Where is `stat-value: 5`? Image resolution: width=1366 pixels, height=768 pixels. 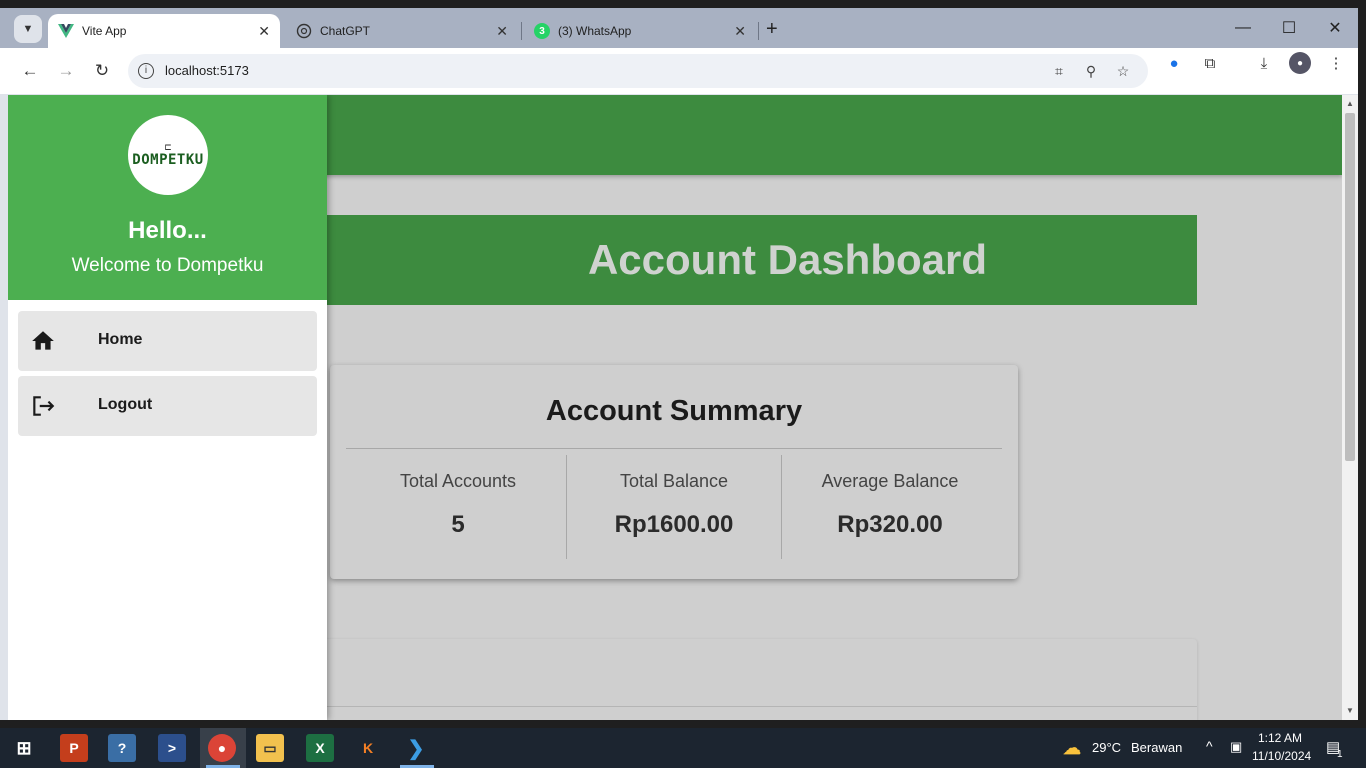
stat-value: 5 is located at coordinates (458, 524).